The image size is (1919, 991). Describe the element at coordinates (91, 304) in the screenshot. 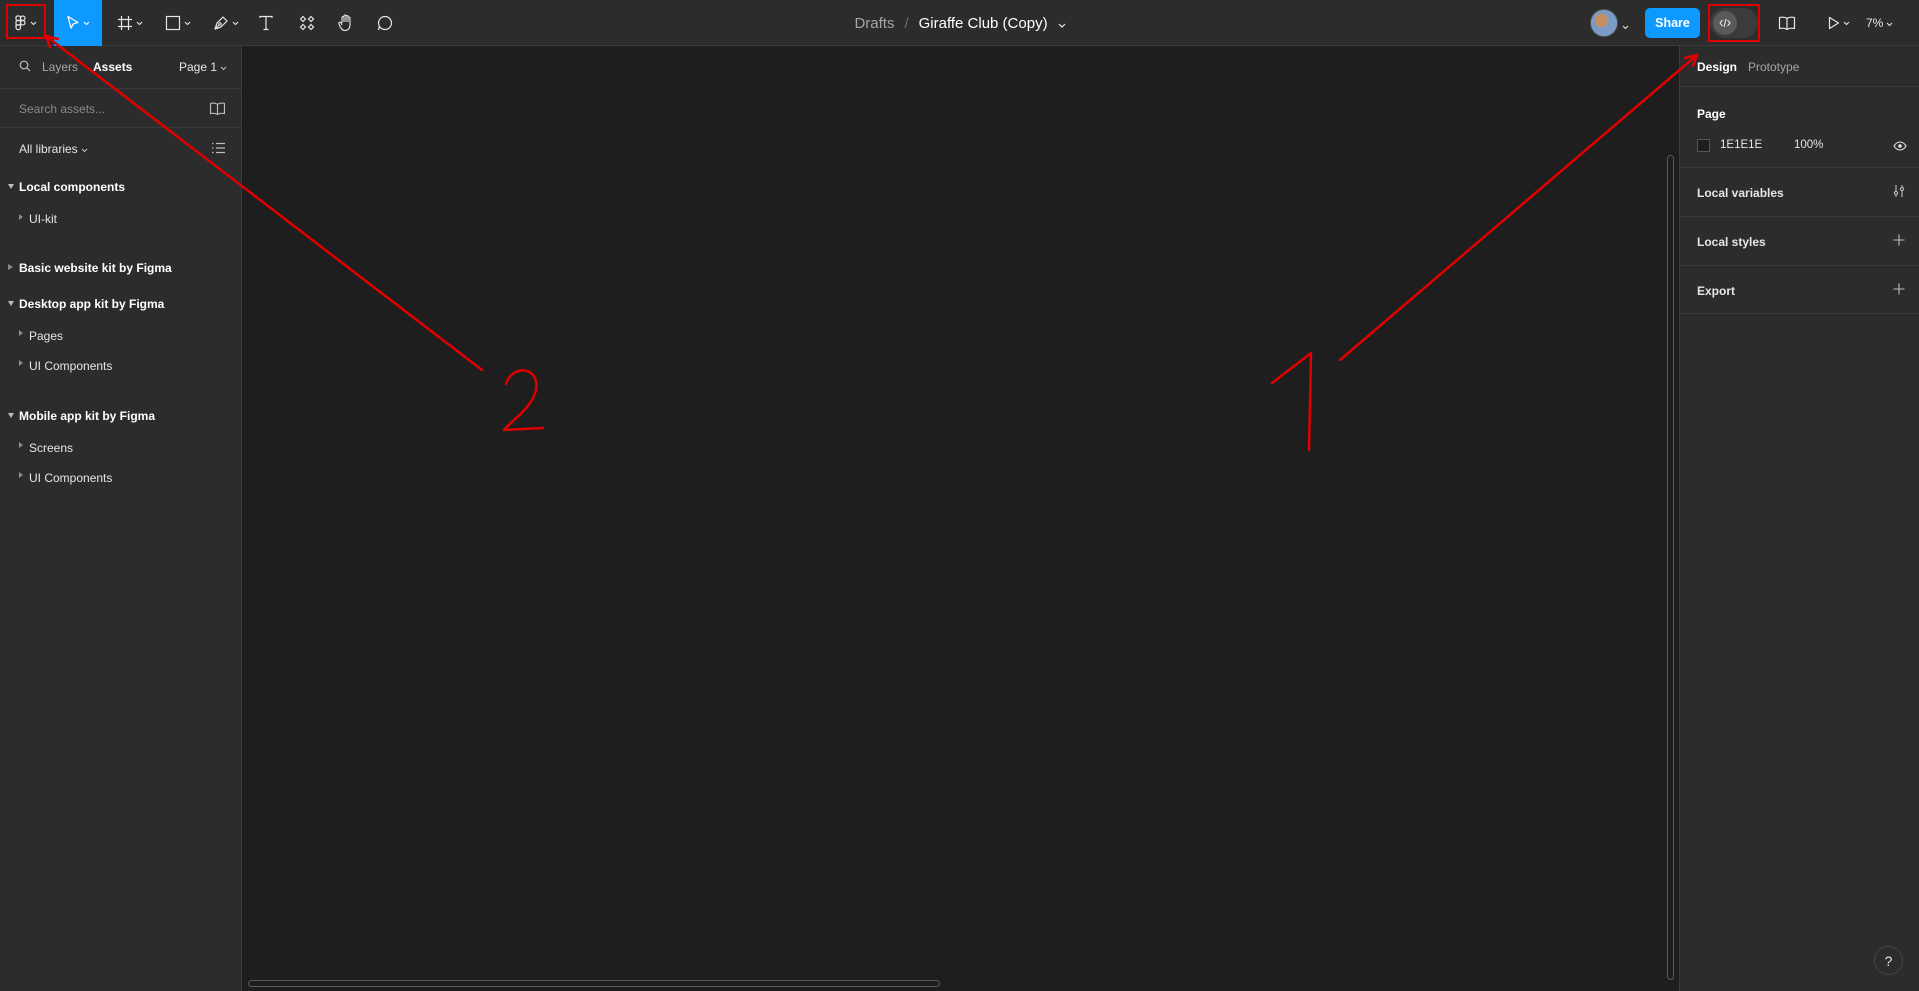

I see `group-desktop-app-kit: Desktop app kit by Figma` at that location.